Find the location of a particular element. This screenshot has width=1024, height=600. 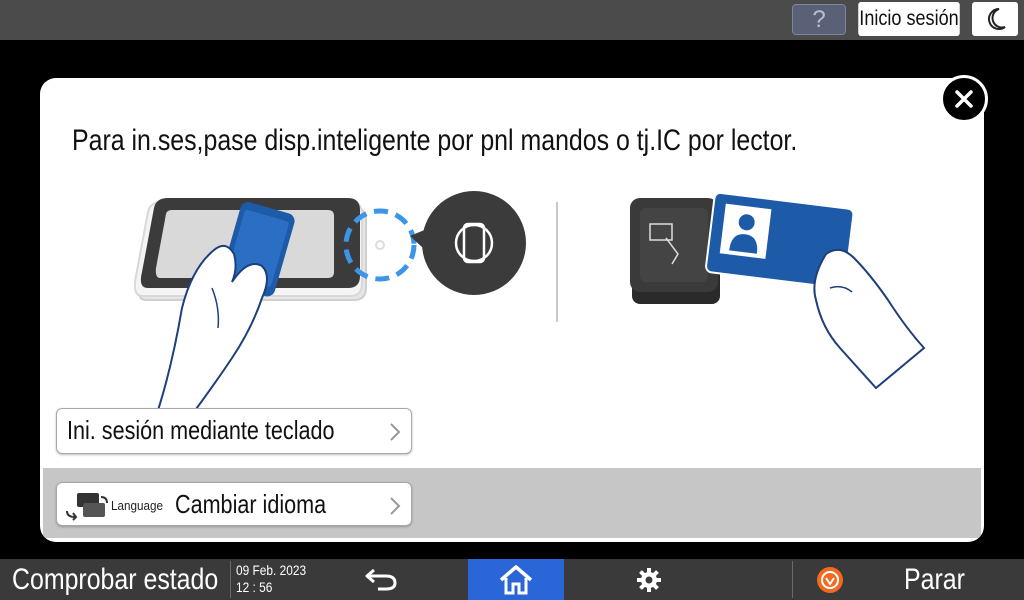

date-time: 09 Feb. 2023 12 : 56 is located at coordinates (271, 579).